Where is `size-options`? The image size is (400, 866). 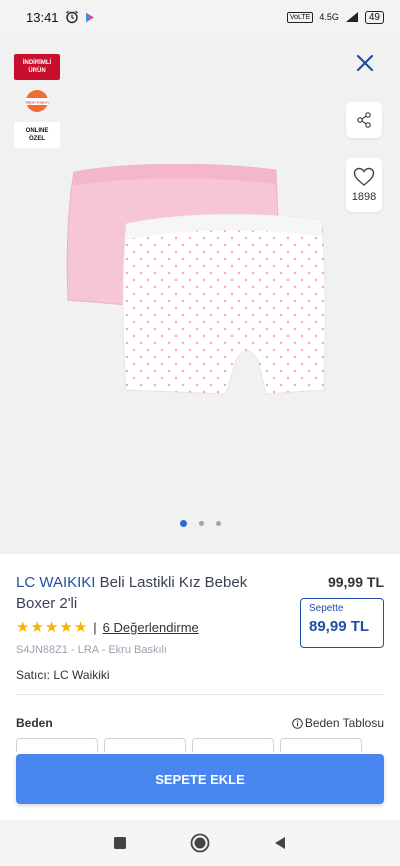
size-options is located at coordinates (189, 745).